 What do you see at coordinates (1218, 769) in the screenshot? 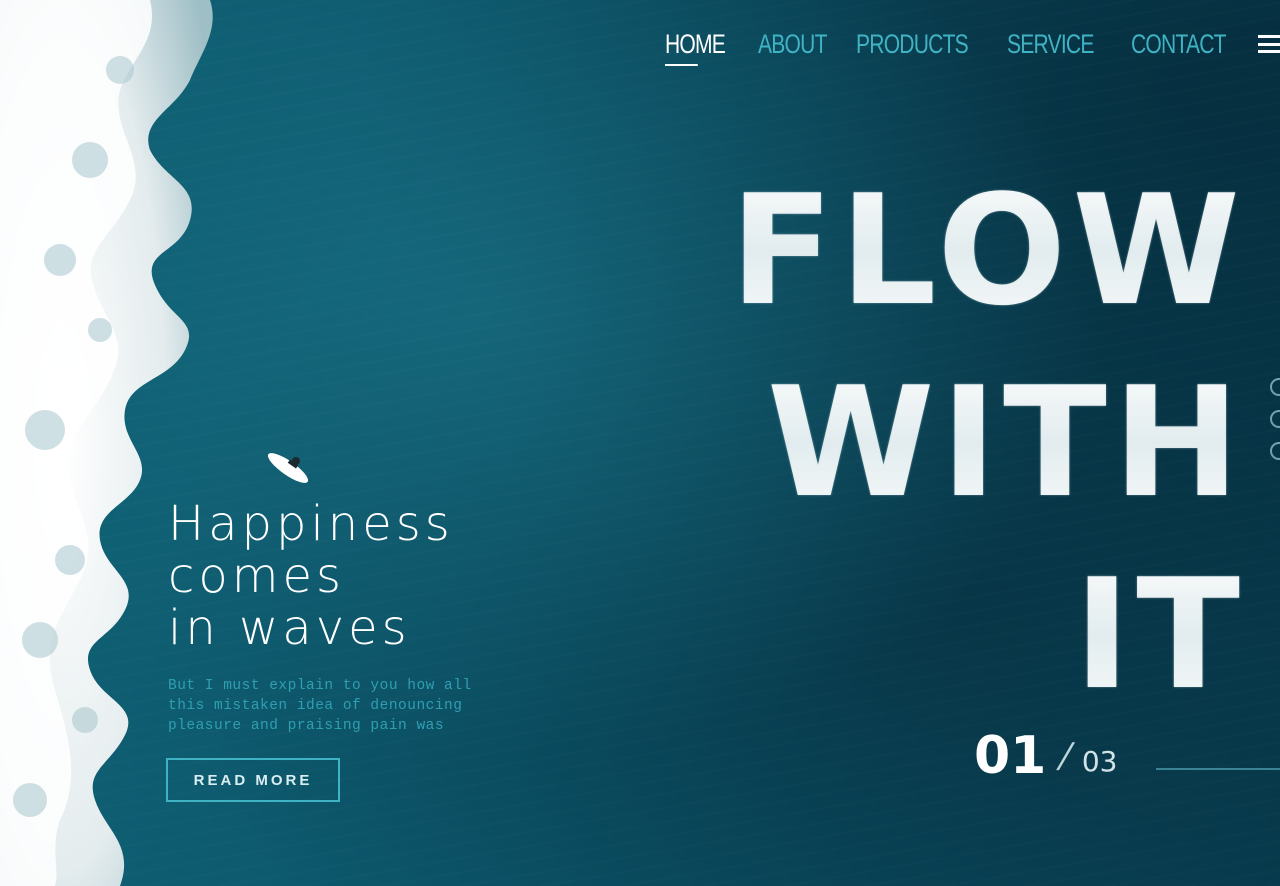
I see `pager-progress-line` at bounding box center [1218, 769].